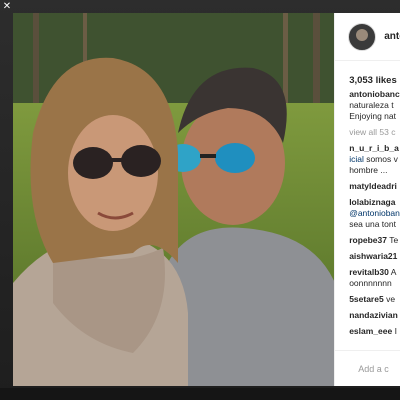  I want to click on comment-username: matyldeadri, so click(373, 186).